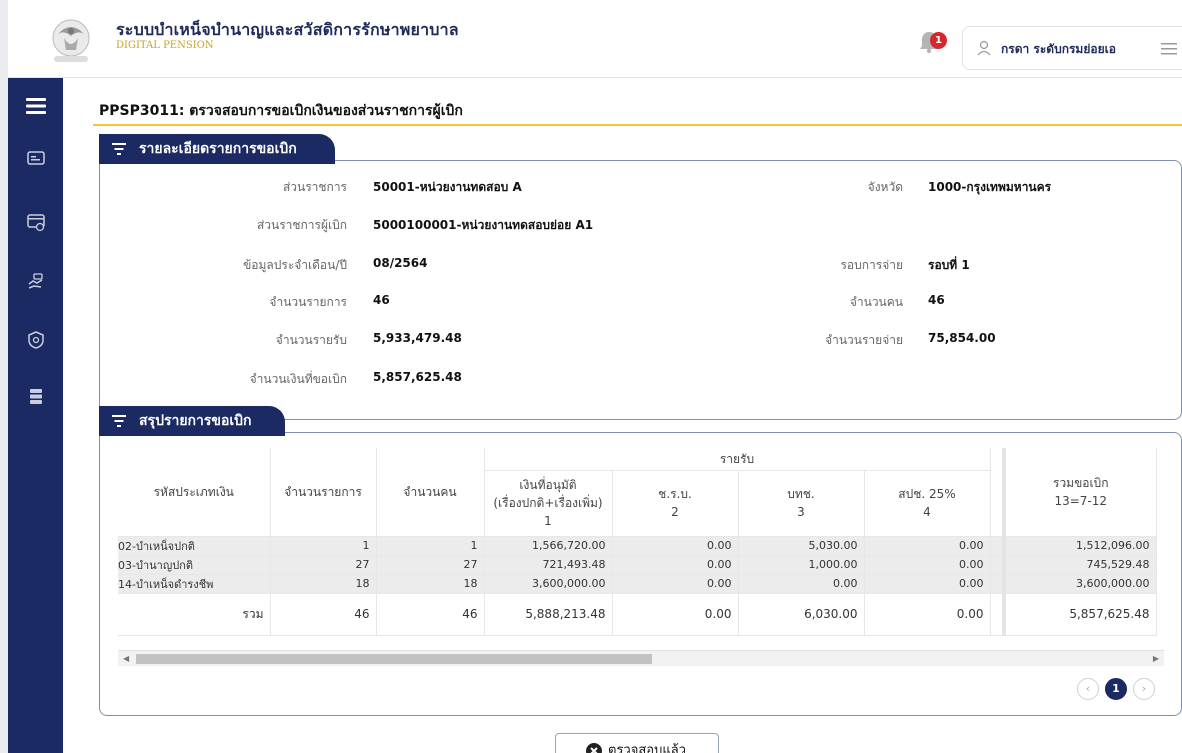  What do you see at coordinates (548, 485) in the screenshot?
I see `col-approved-line1: เงินที่อนุมัติ` at bounding box center [548, 485].